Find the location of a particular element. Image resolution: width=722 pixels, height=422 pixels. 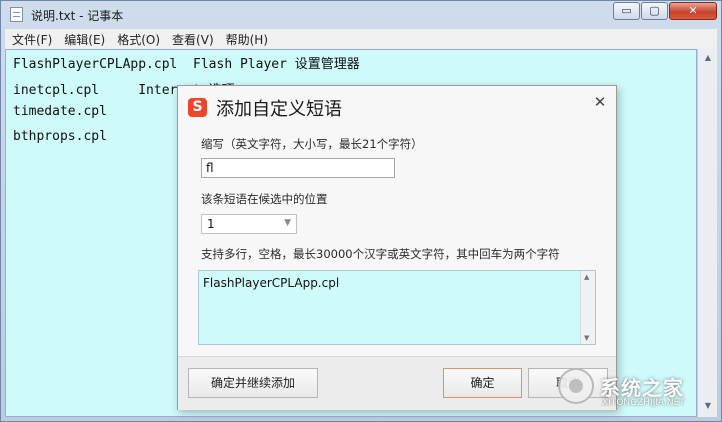

phrase-content-text: FlashPlayerCPLApp.cpl is located at coordinates (271, 283).